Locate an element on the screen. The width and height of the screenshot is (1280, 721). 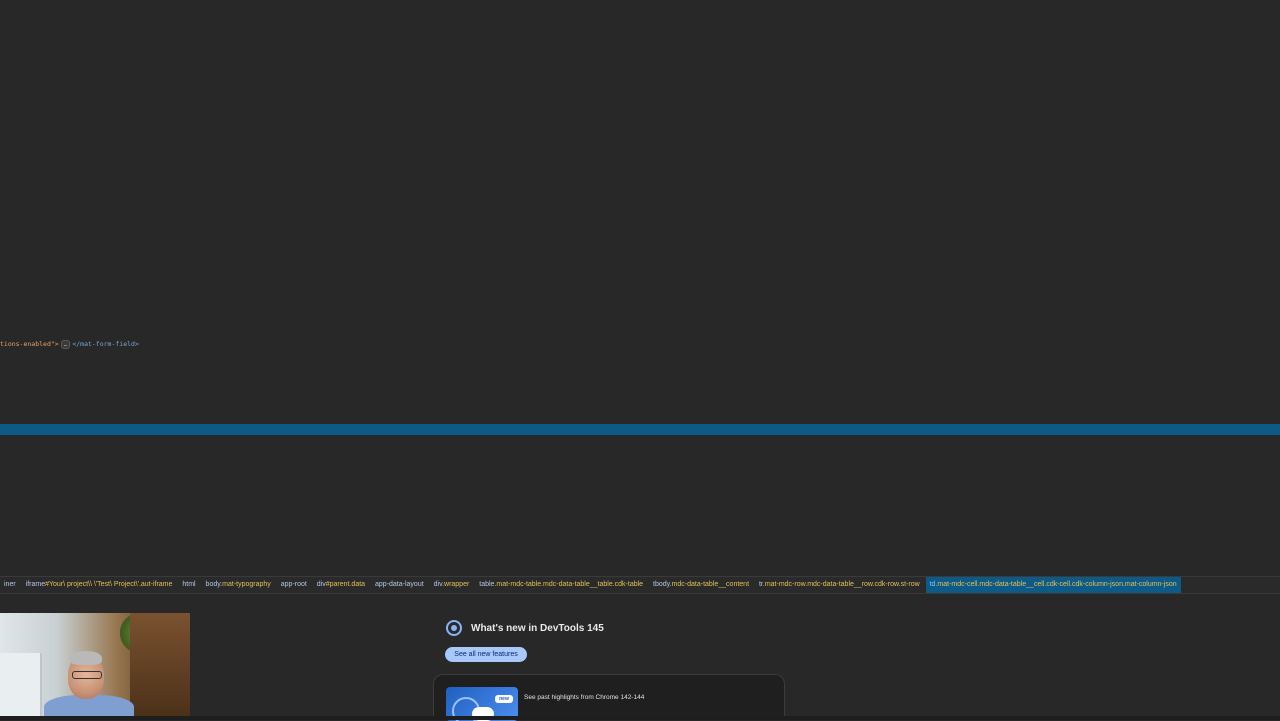
new-badge: new is located at coordinates (504, 699).